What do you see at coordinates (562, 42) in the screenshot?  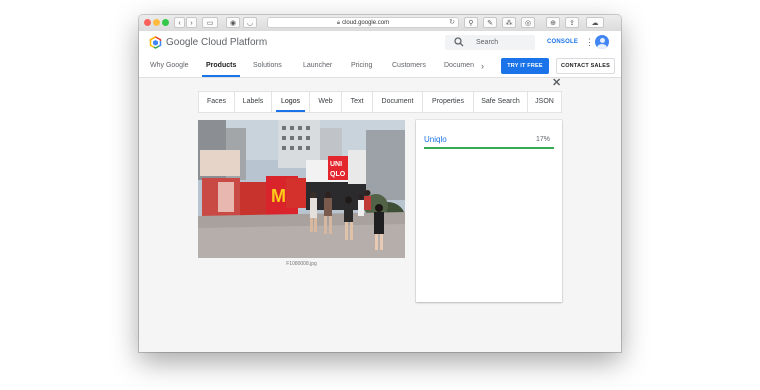 I see `console-link: CONSOLE` at bounding box center [562, 42].